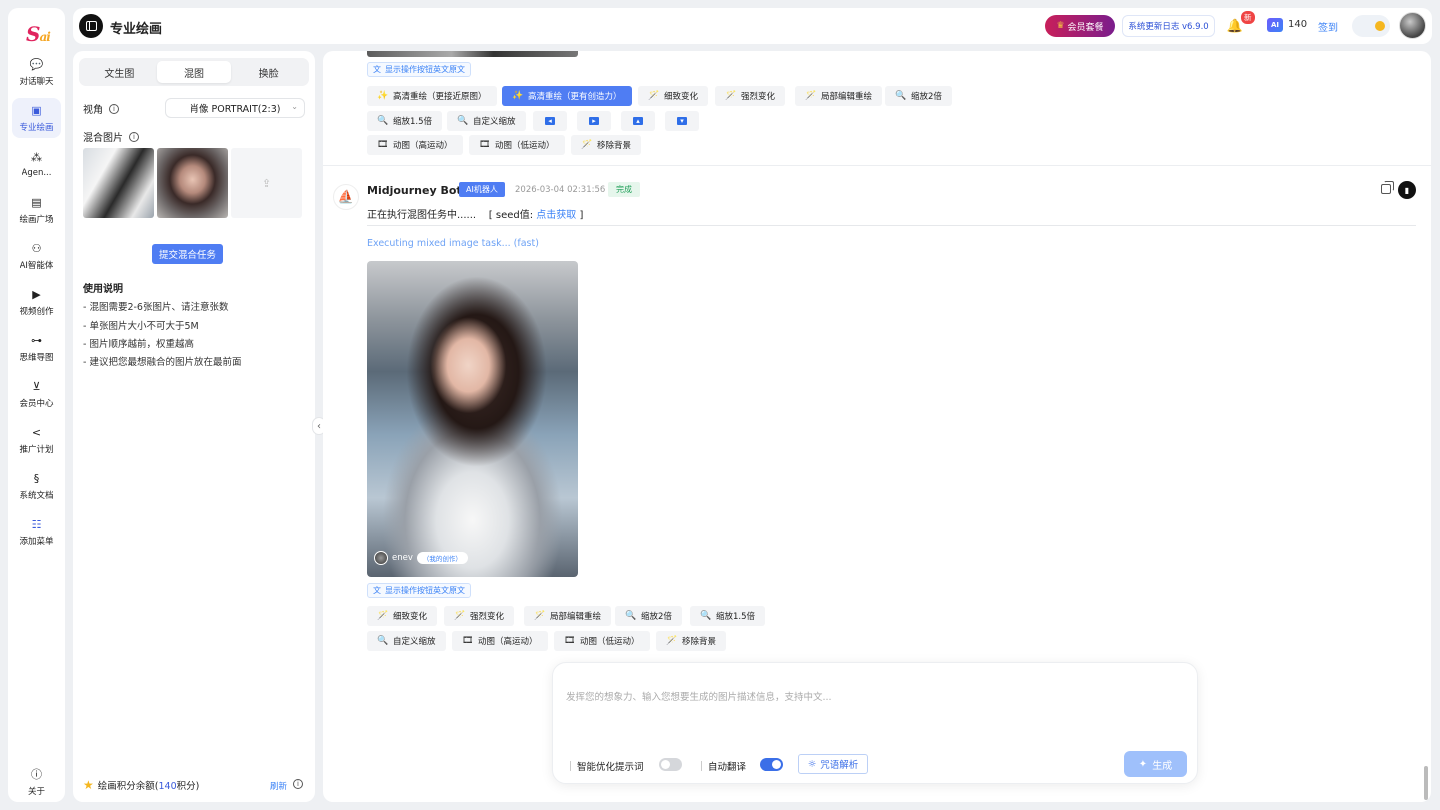 Image resolution: width=1440 pixels, height=810 pixels. I want to click on scrollbar, so click(1426, 783).